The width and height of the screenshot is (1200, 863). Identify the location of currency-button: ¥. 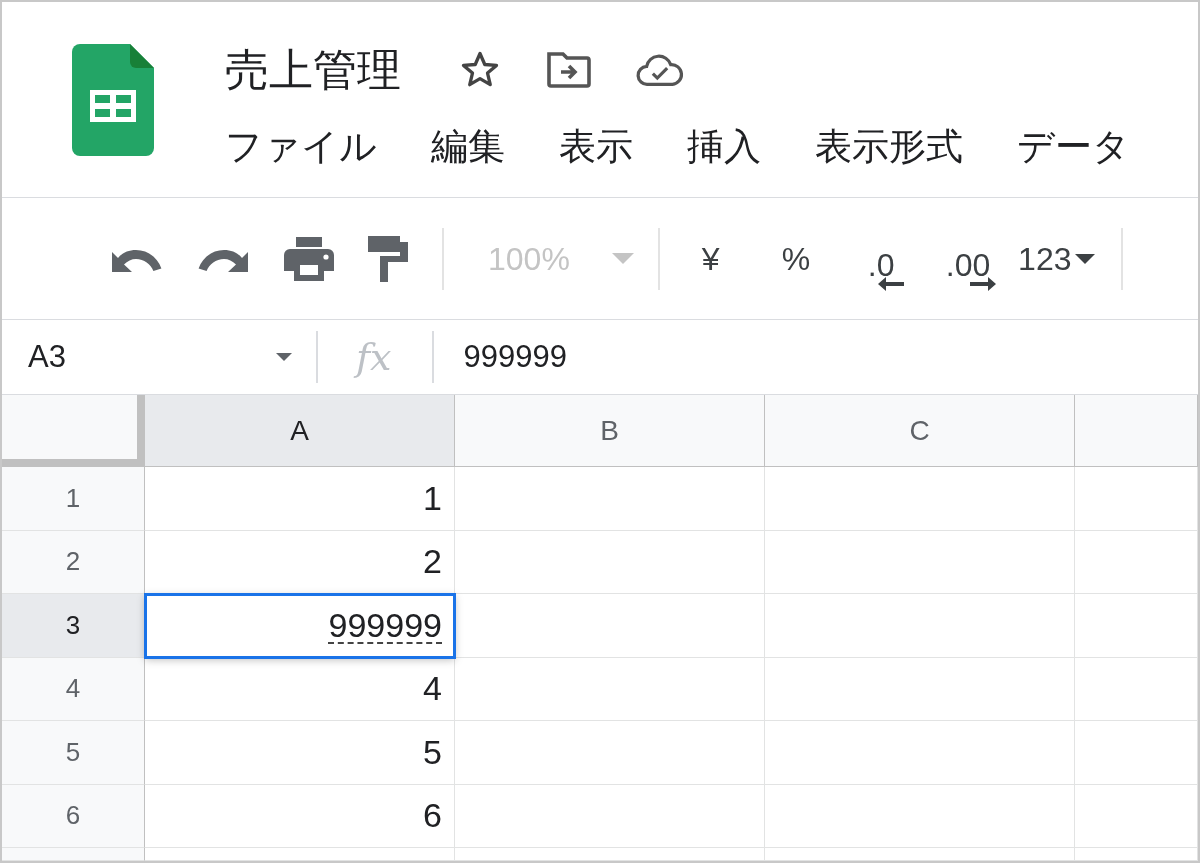
(710, 258).